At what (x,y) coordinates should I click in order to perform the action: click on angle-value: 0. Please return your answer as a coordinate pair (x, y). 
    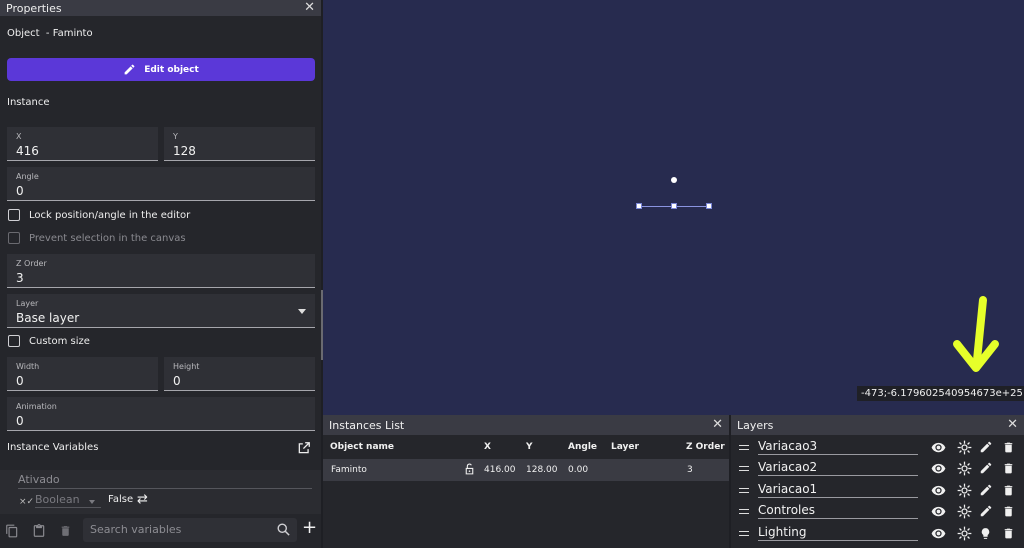
    Looking at the image, I should click on (161, 191).